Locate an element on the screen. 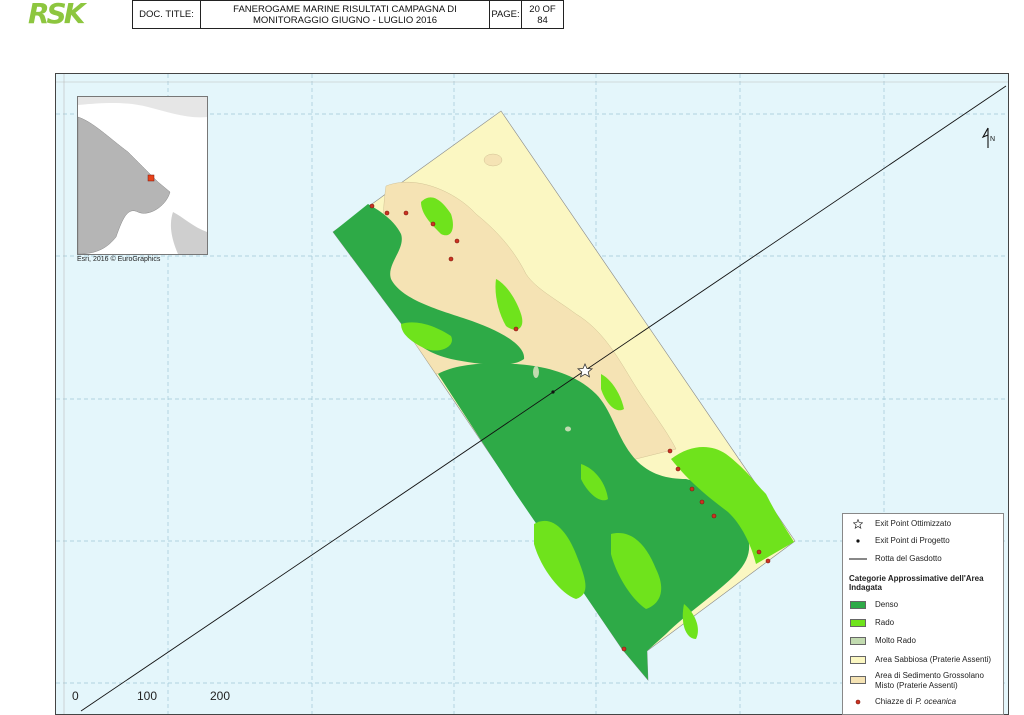  legend-item-rado: Rado is located at coordinates (871, 622).